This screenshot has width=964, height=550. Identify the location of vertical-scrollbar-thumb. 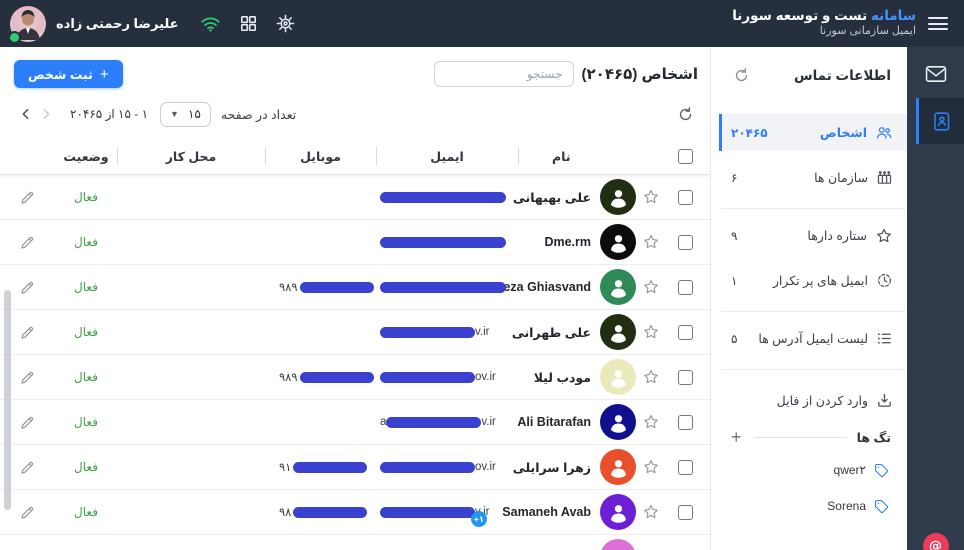
(7, 400).